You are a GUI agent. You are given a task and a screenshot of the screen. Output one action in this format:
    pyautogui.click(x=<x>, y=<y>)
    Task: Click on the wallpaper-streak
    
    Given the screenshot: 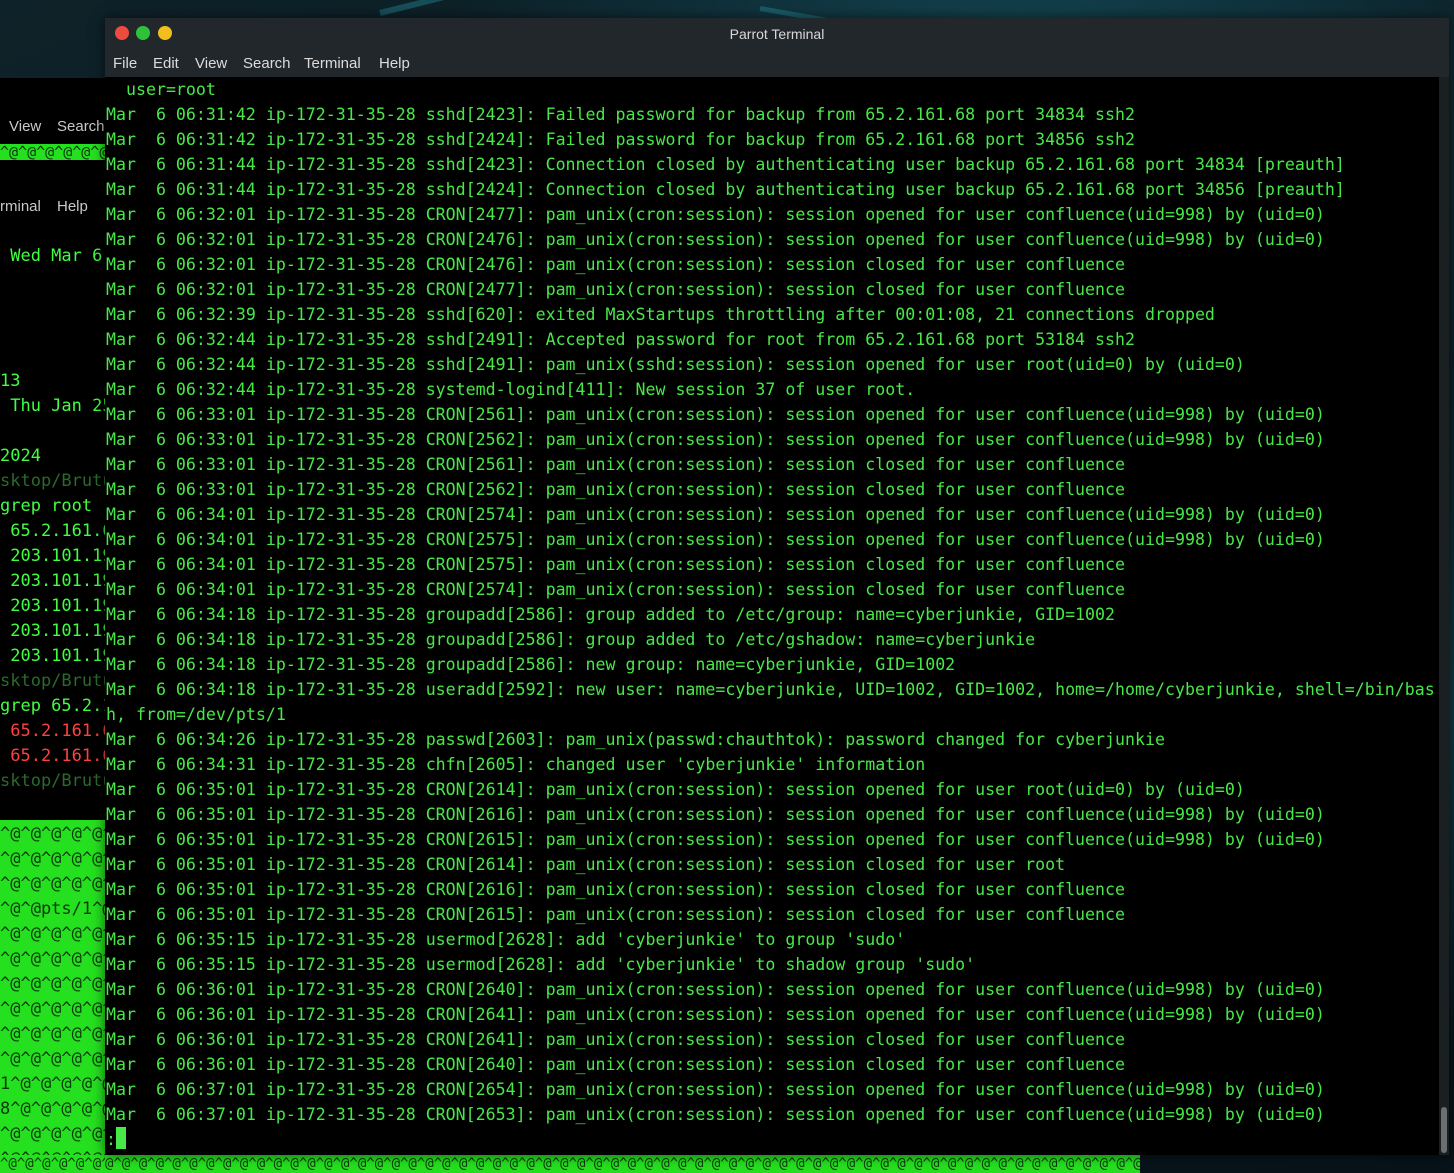 What is the action you would take?
    pyautogui.click(x=506, y=8)
    